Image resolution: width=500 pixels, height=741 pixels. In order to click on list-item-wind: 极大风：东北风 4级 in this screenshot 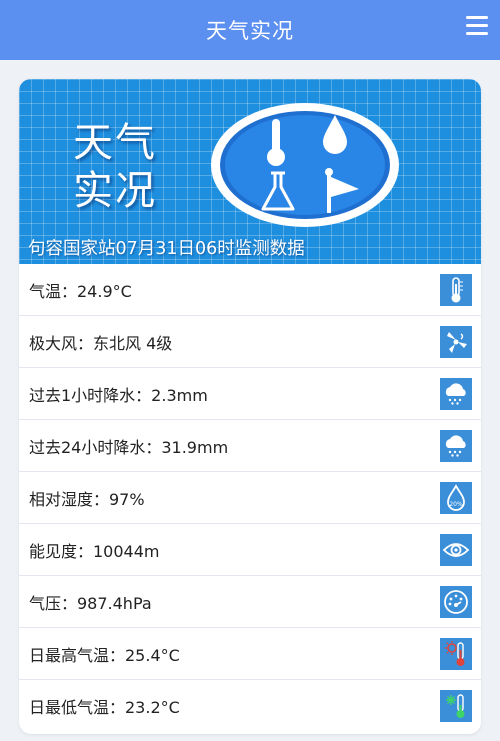, I will do `click(250, 341)`.